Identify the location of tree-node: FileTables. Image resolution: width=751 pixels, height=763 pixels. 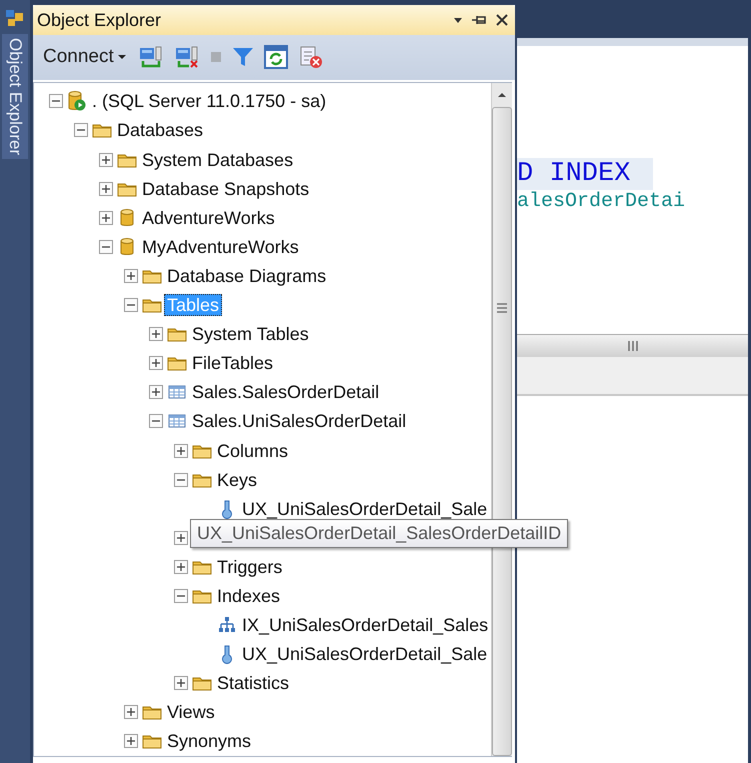
(232, 363).